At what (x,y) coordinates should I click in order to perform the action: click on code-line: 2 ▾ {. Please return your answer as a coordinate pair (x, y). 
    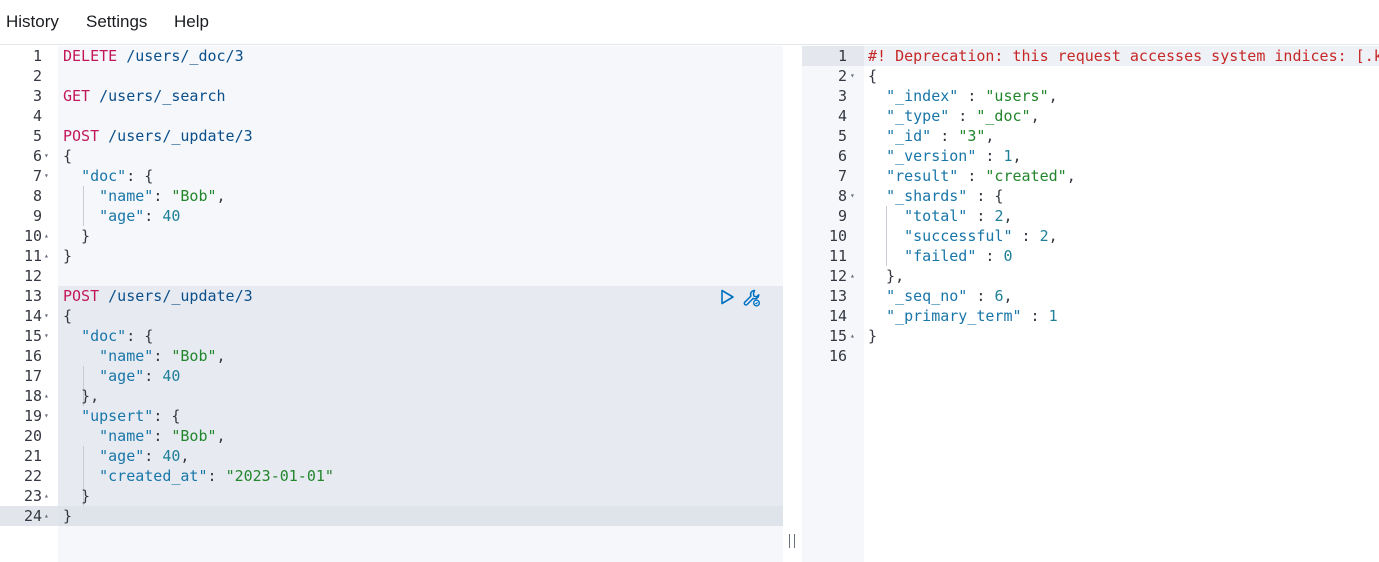
    Looking at the image, I should click on (1090, 76).